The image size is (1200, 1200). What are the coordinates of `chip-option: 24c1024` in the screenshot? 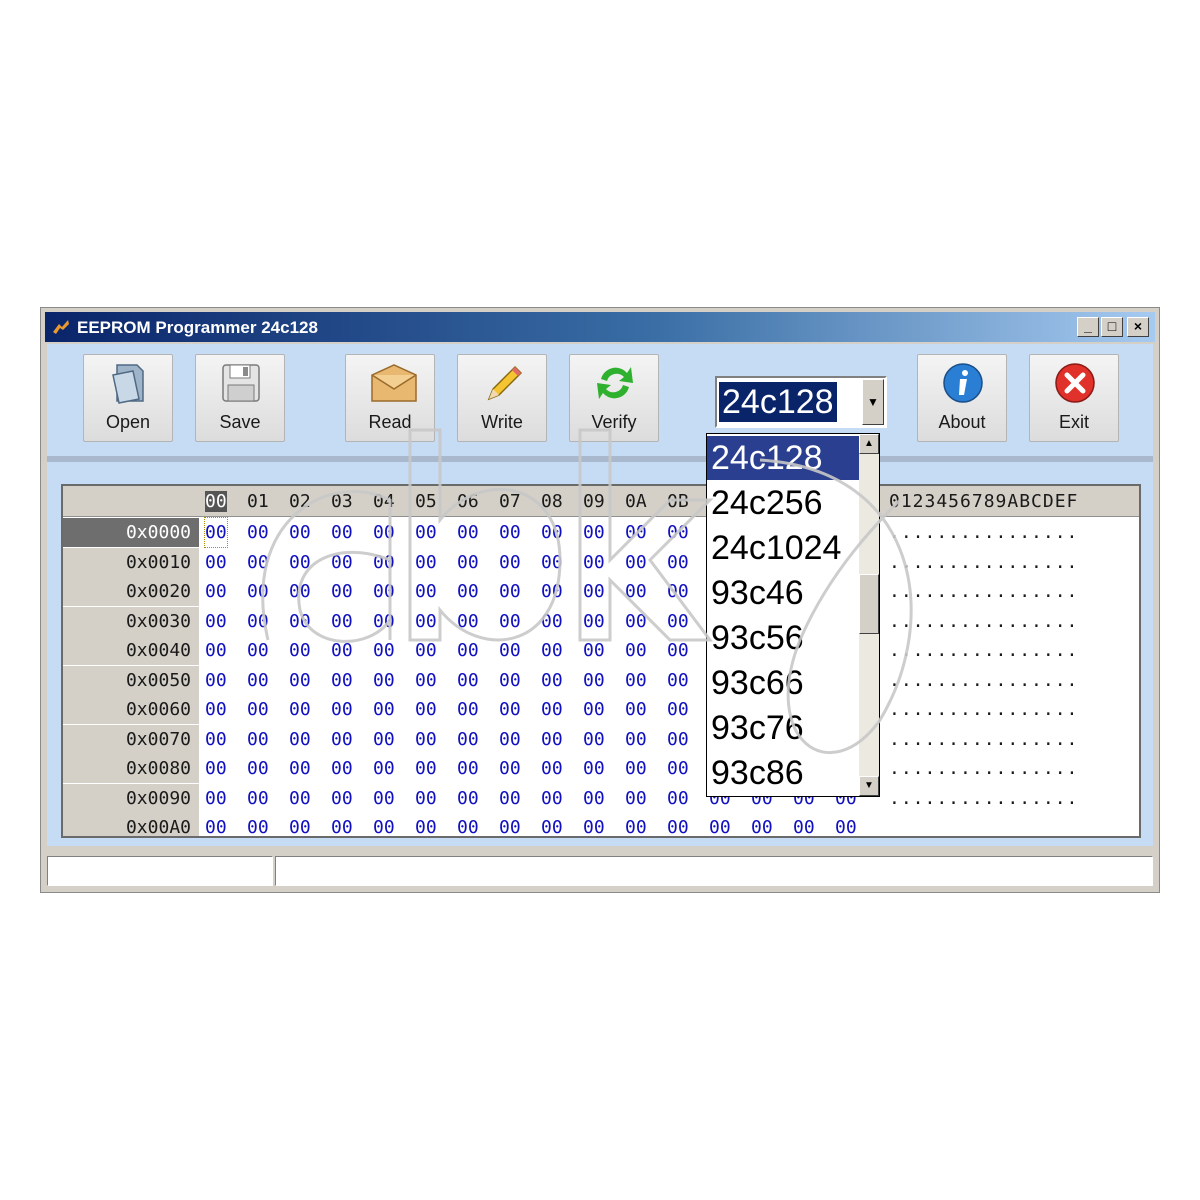 It's located at (783, 548).